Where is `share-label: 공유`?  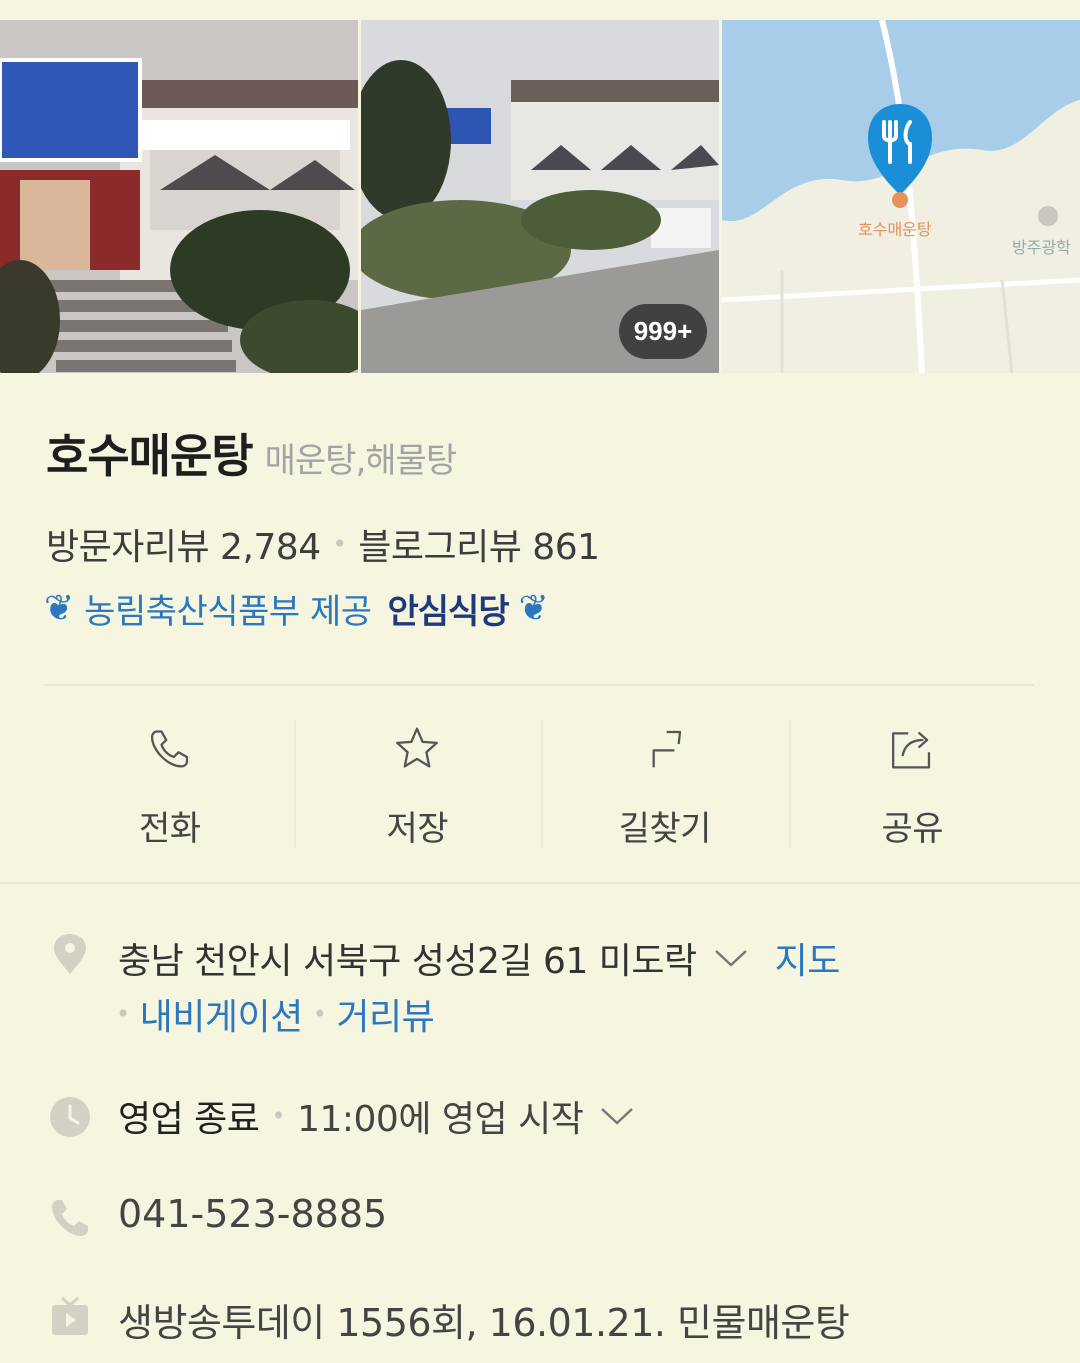 share-label: 공유 is located at coordinates (912, 829).